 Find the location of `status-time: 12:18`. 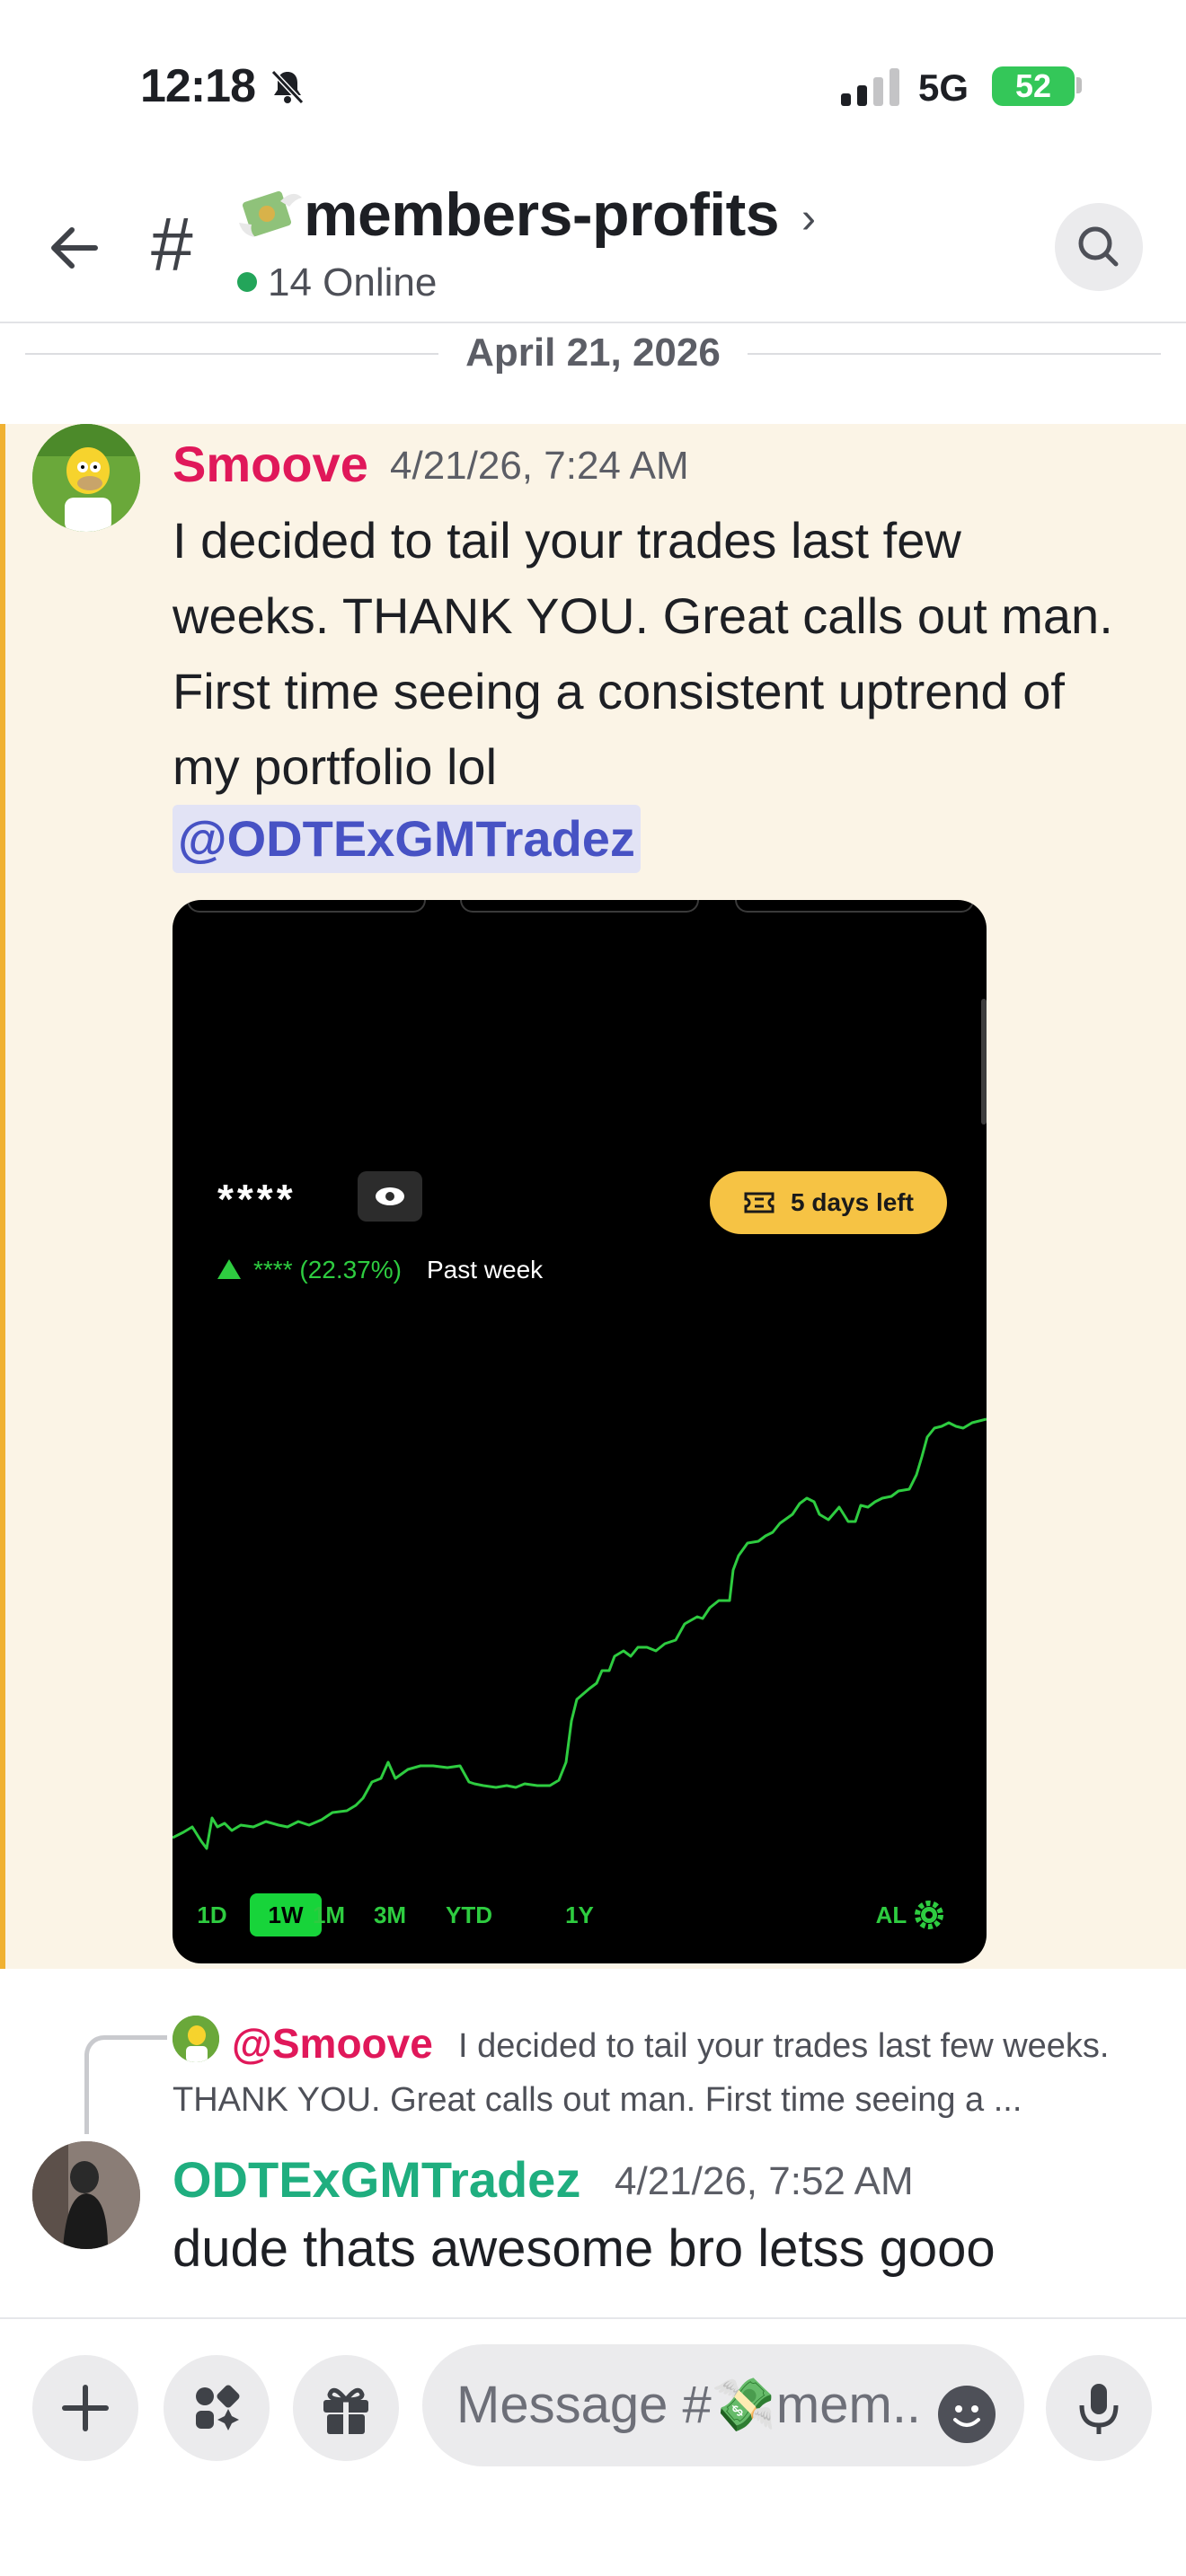

status-time: 12:18 is located at coordinates (198, 86).